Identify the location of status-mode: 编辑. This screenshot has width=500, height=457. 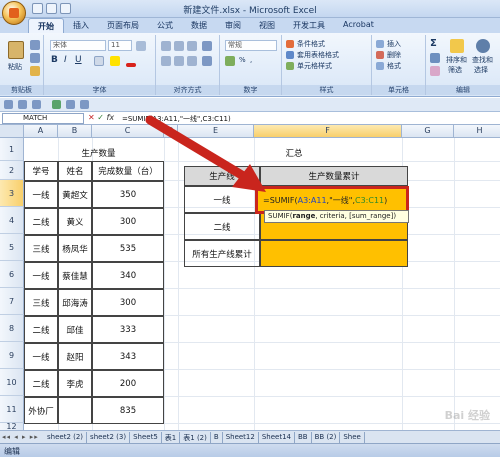
(12, 451).